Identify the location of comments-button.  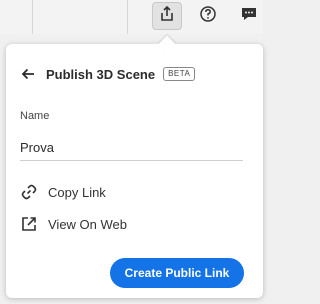
(249, 16).